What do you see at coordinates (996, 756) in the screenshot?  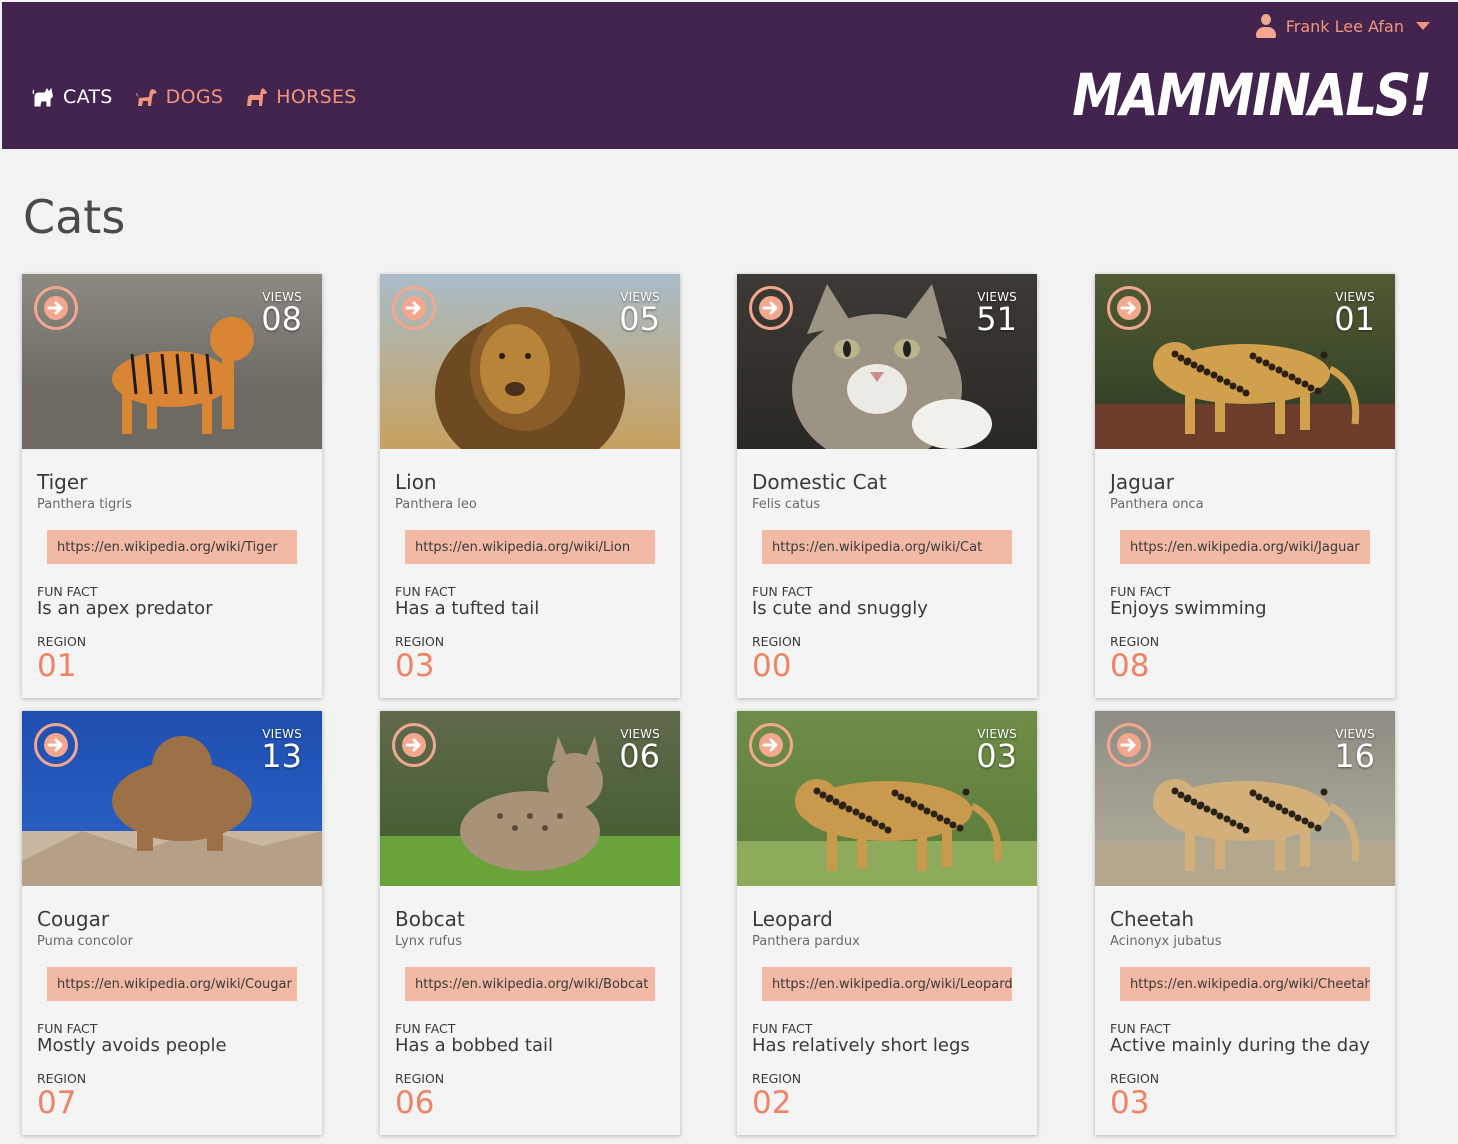 I see `views-value: 03` at bounding box center [996, 756].